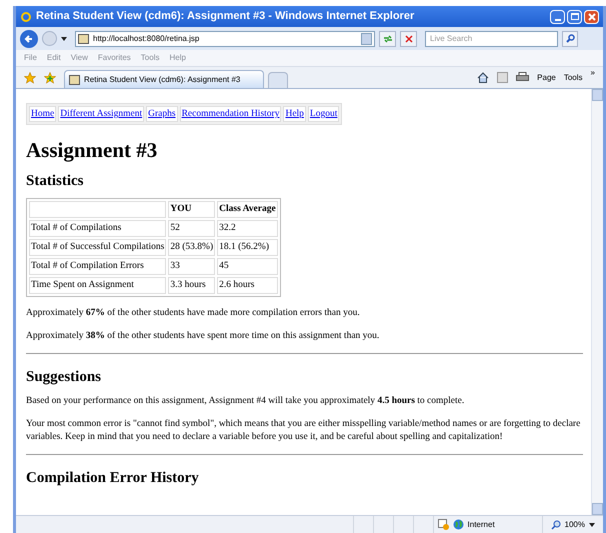 This screenshot has width=606, height=533. What do you see at coordinates (304, 431) in the screenshot?
I see `suggestion-text: Your most common error is "cannot find symbol", which means that you are either misspelling variable/method names or are forgetting to declare variables. Keep in mind that you need to declare a variable before you use it, and be careful about spelling and capitalization!` at bounding box center [304, 431].